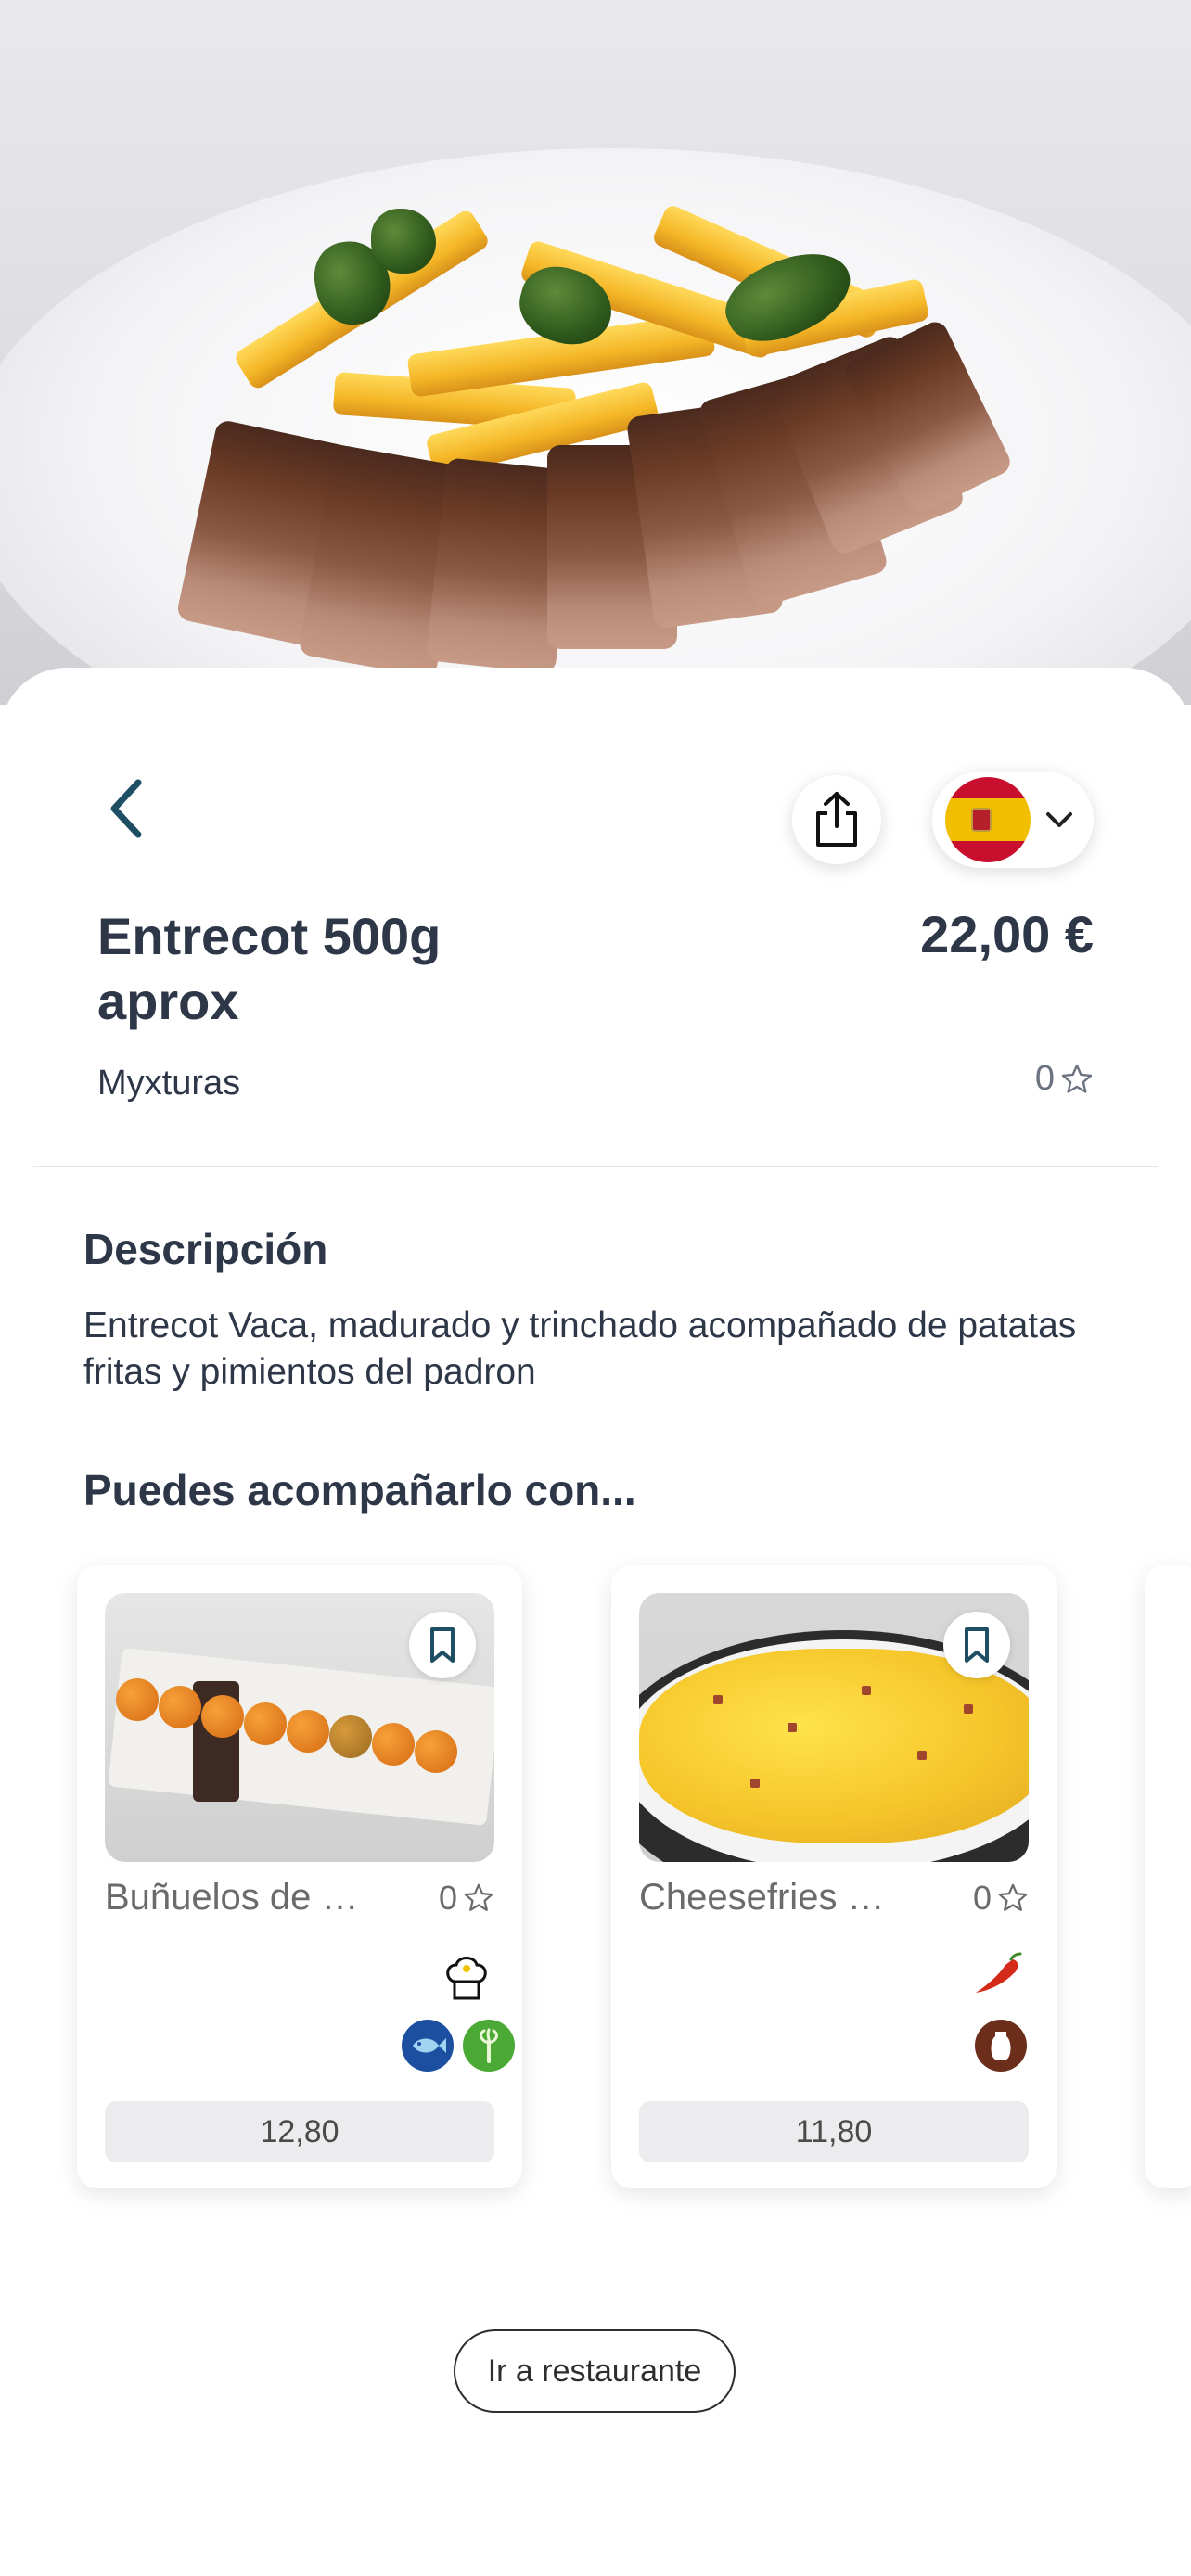  I want to click on go-to-restaurant-button: Ir a restaurante, so click(595, 2371).